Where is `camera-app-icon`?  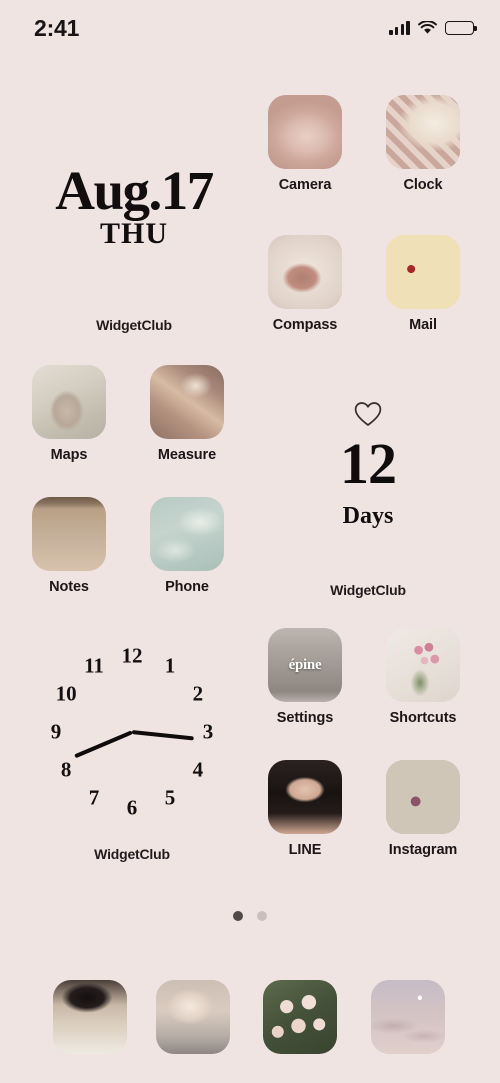
camera-app-icon is located at coordinates (305, 132).